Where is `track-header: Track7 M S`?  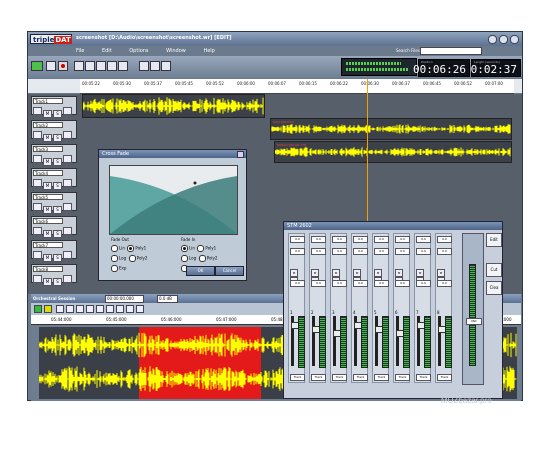
track-header: Track7 M S is located at coordinates (54, 251).